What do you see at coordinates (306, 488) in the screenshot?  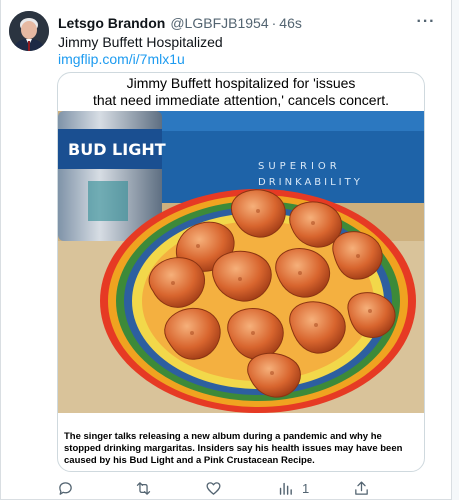 I see `views-count: 1` at bounding box center [306, 488].